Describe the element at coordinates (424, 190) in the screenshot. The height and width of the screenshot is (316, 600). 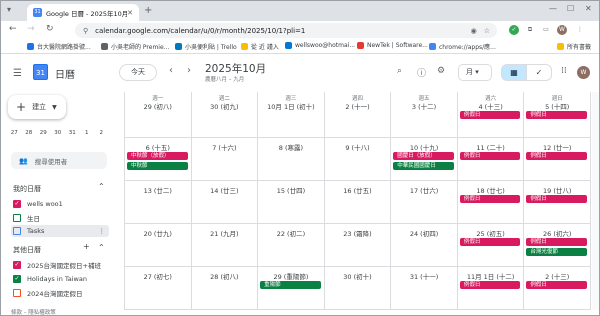
I see `day-number: 17 (廿六)` at that location.